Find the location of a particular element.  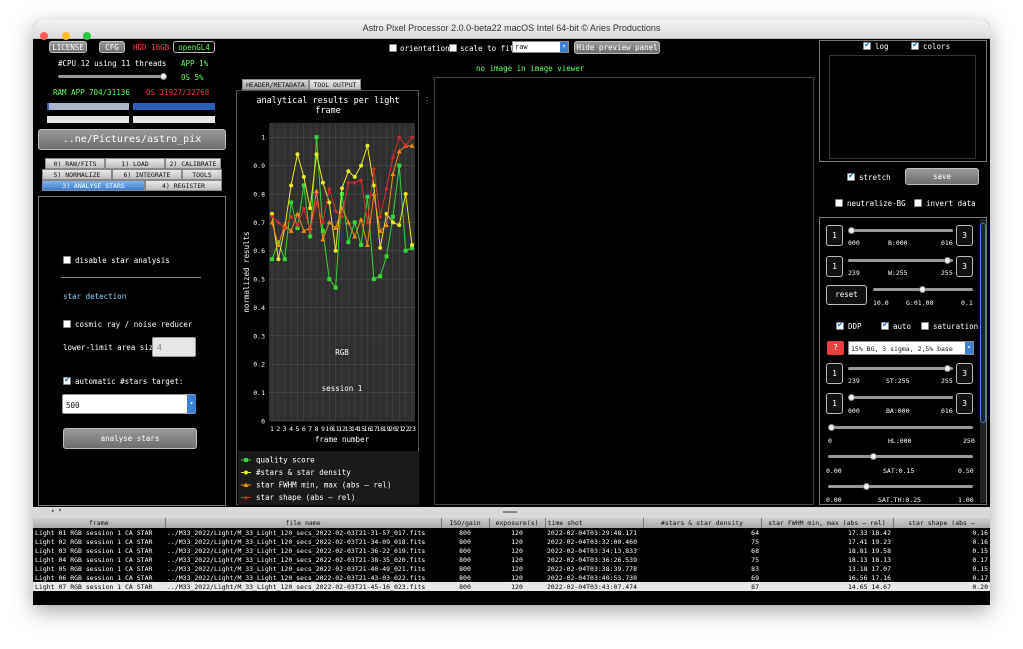

col-iso-gain-cell: 800 is located at coordinates (465, 541).